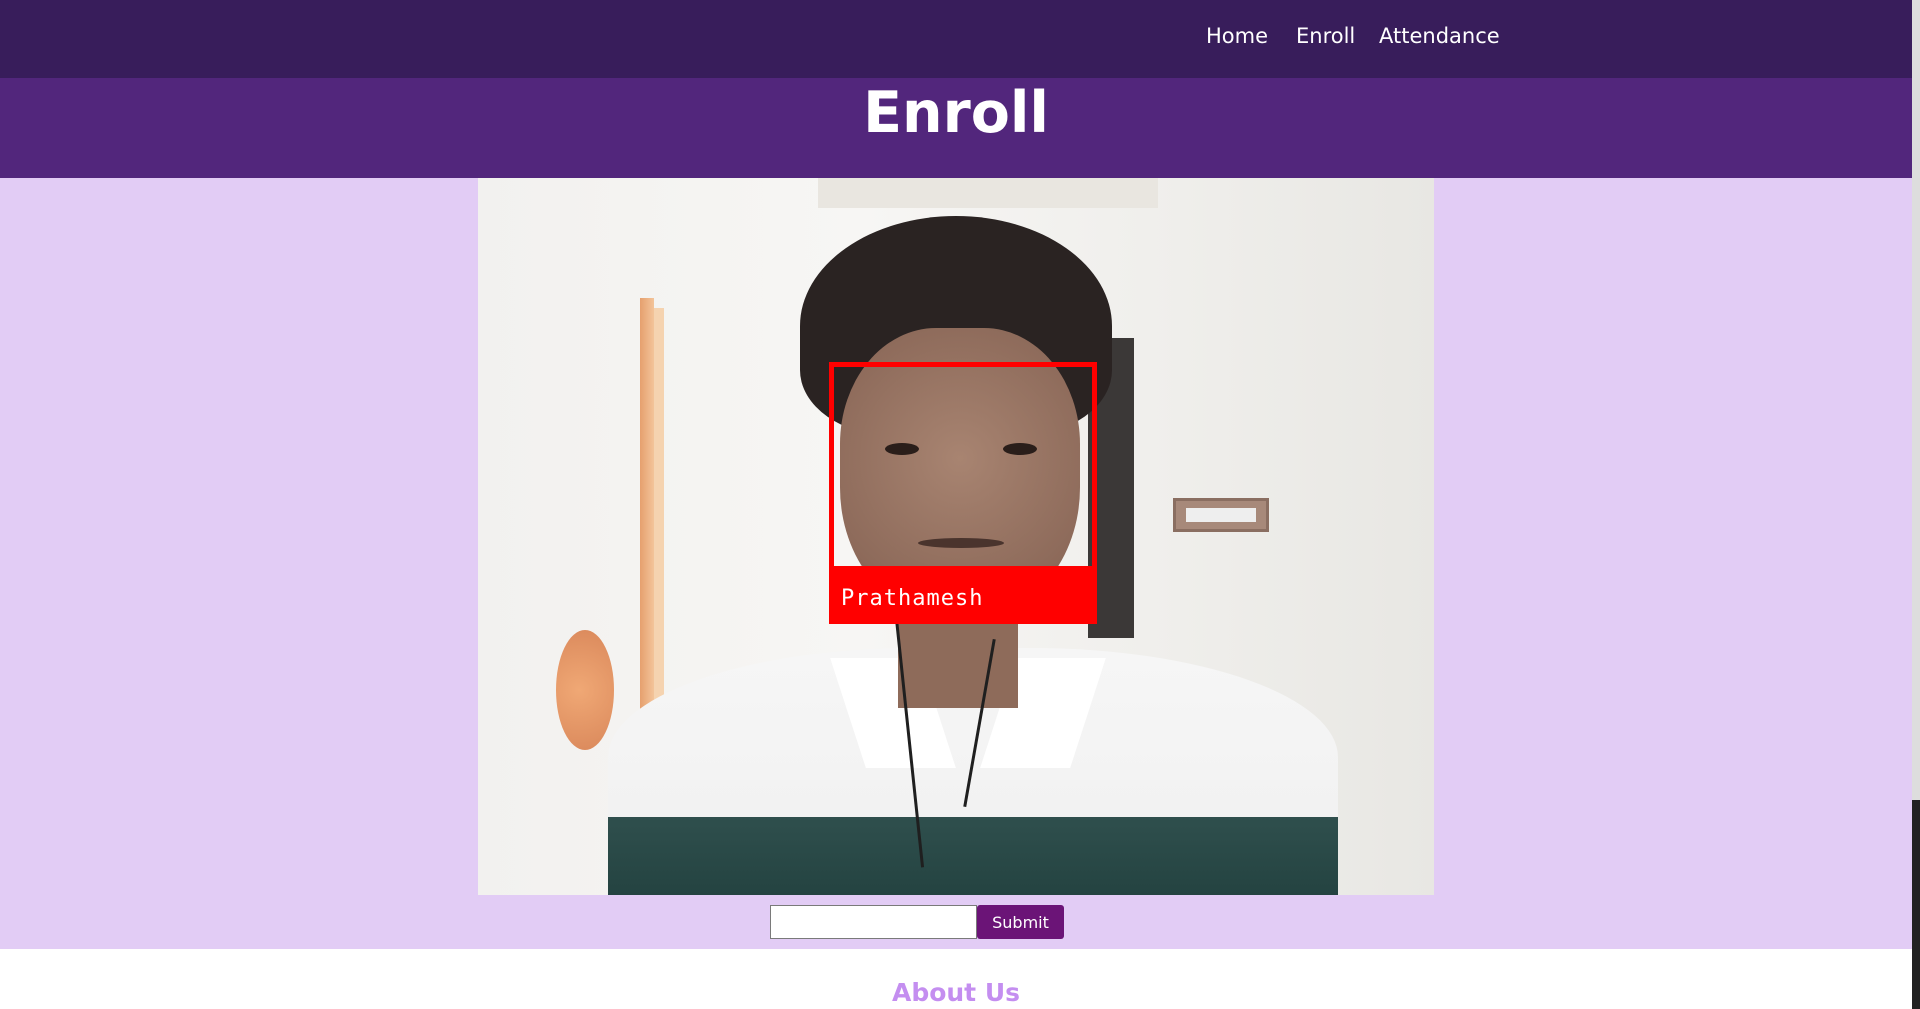 Image resolution: width=1920 pixels, height=1009 pixels. Describe the element at coordinates (585, 690) in the screenshot. I see `wall-object` at that location.